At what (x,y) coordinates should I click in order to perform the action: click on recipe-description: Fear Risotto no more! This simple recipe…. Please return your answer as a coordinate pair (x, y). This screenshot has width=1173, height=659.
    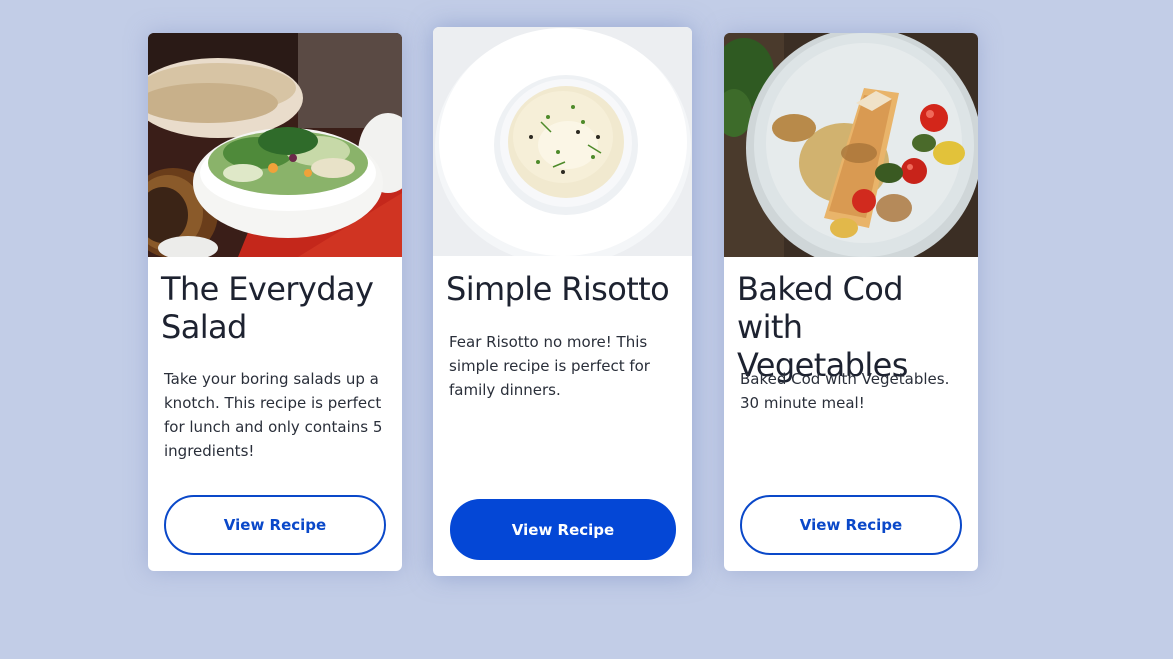
    Looking at the image, I should click on (549, 366).